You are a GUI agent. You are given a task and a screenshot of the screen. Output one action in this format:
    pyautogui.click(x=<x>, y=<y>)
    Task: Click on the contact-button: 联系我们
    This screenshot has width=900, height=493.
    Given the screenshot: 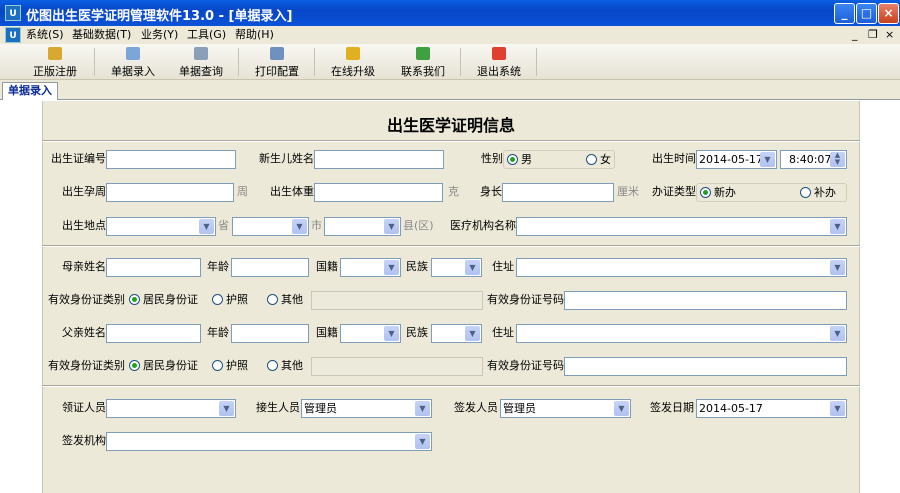 What is the action you would take?
    pyautogui.click(x=423, y=62)
    